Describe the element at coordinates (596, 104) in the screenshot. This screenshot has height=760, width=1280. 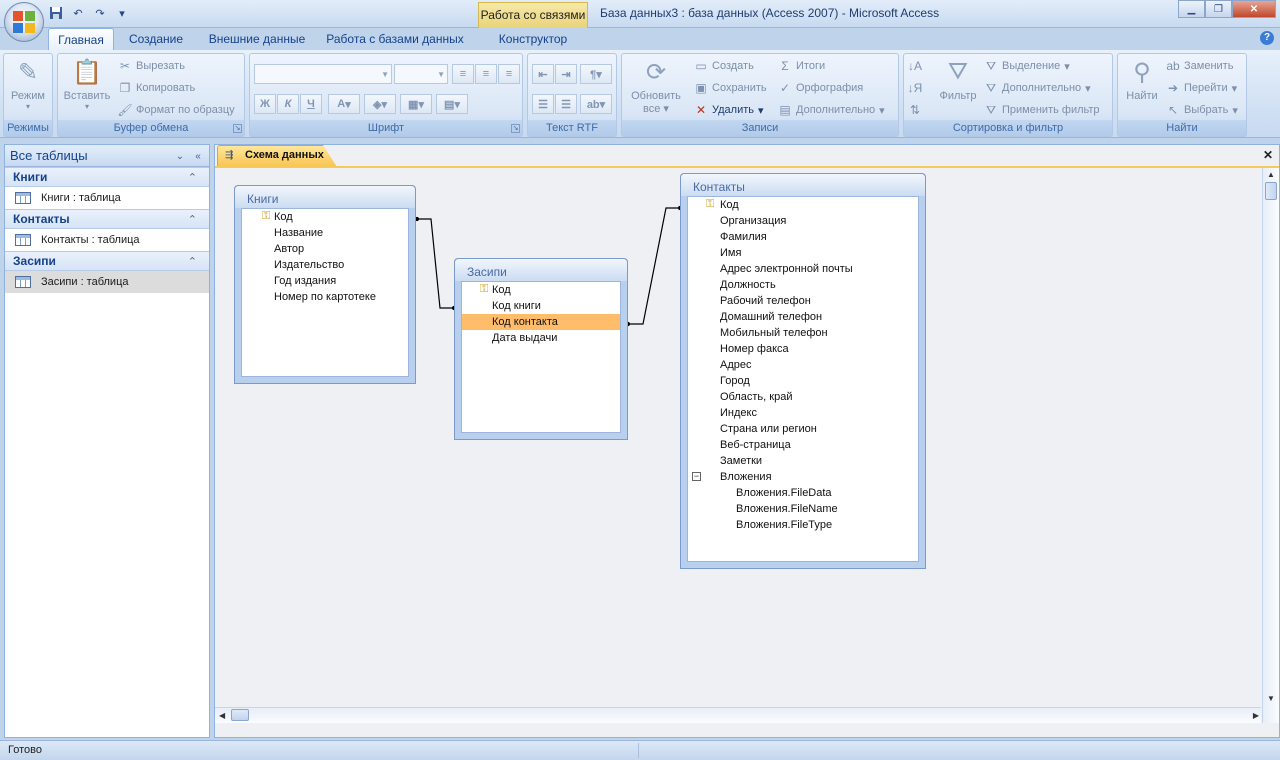
I see `highlight-icon: ab▾` at that location.